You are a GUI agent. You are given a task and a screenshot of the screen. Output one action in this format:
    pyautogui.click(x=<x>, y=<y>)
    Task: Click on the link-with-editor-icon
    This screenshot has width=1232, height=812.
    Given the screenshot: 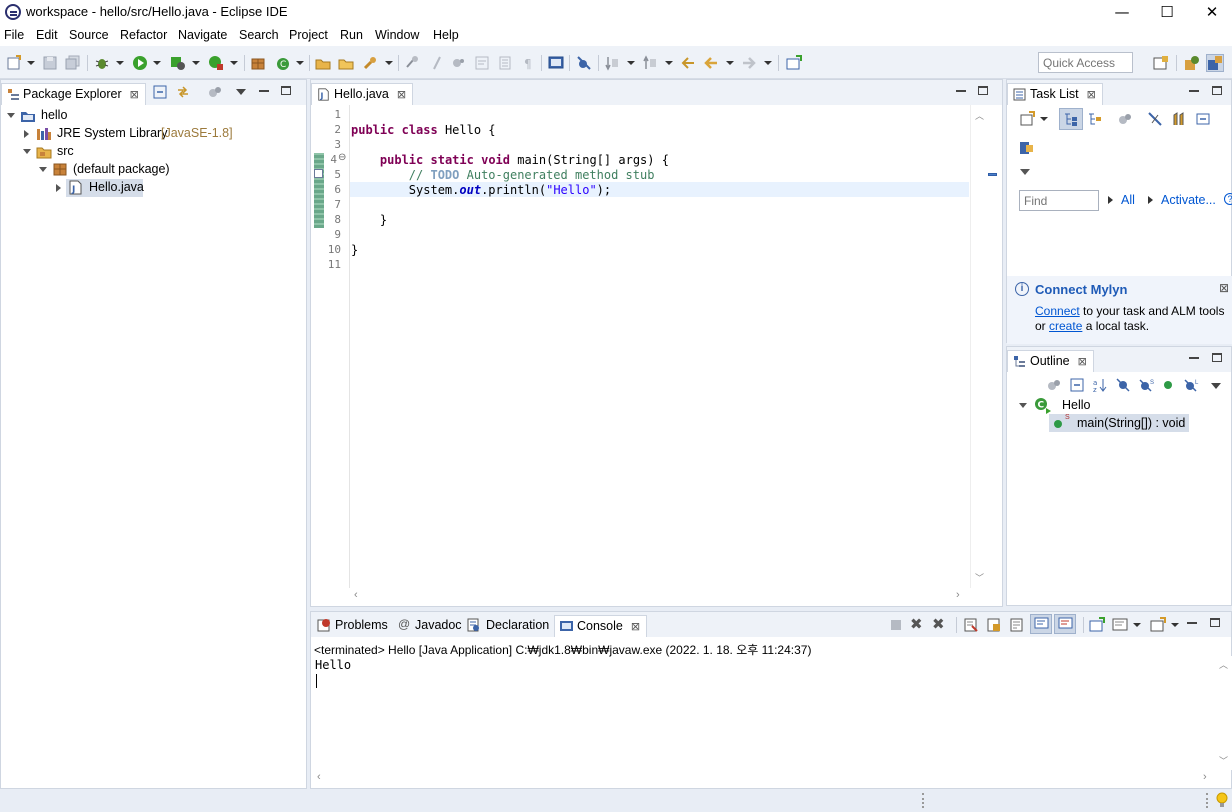 What is the action you would take?
    pyautogui.click(x=183, y=92)
    